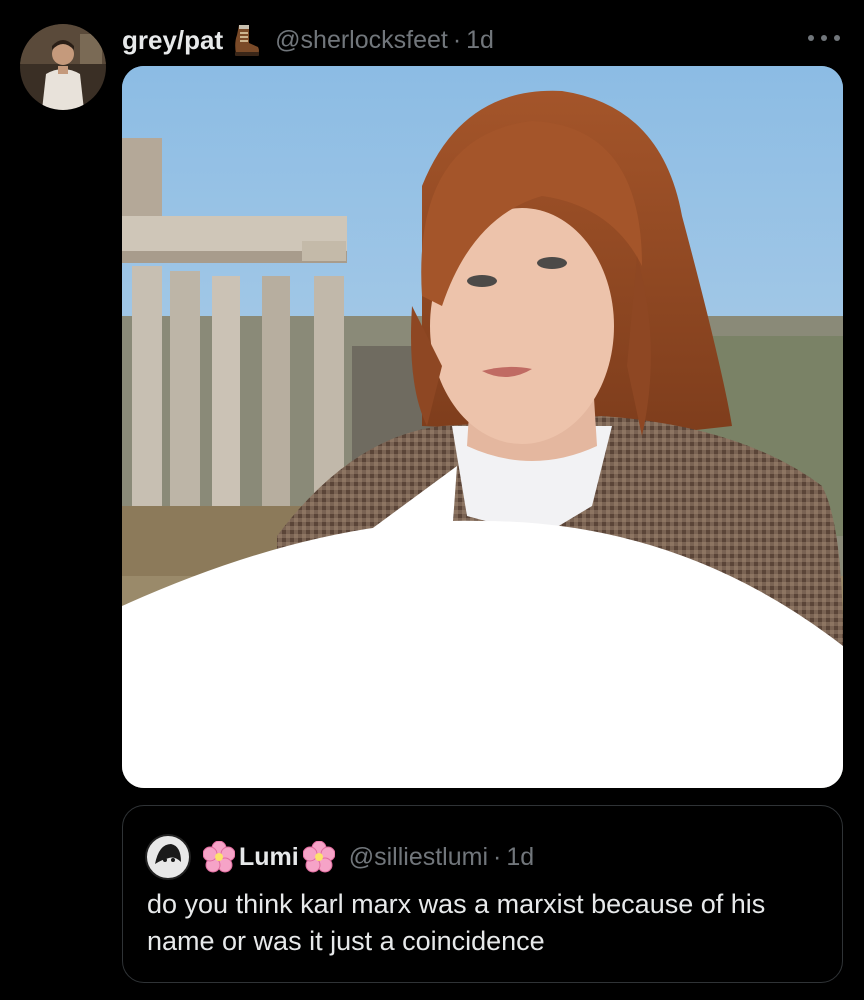 This screenshot has height=1000, width=864. I want to click on tweet-timestamp: 1d, so click(480, 40).